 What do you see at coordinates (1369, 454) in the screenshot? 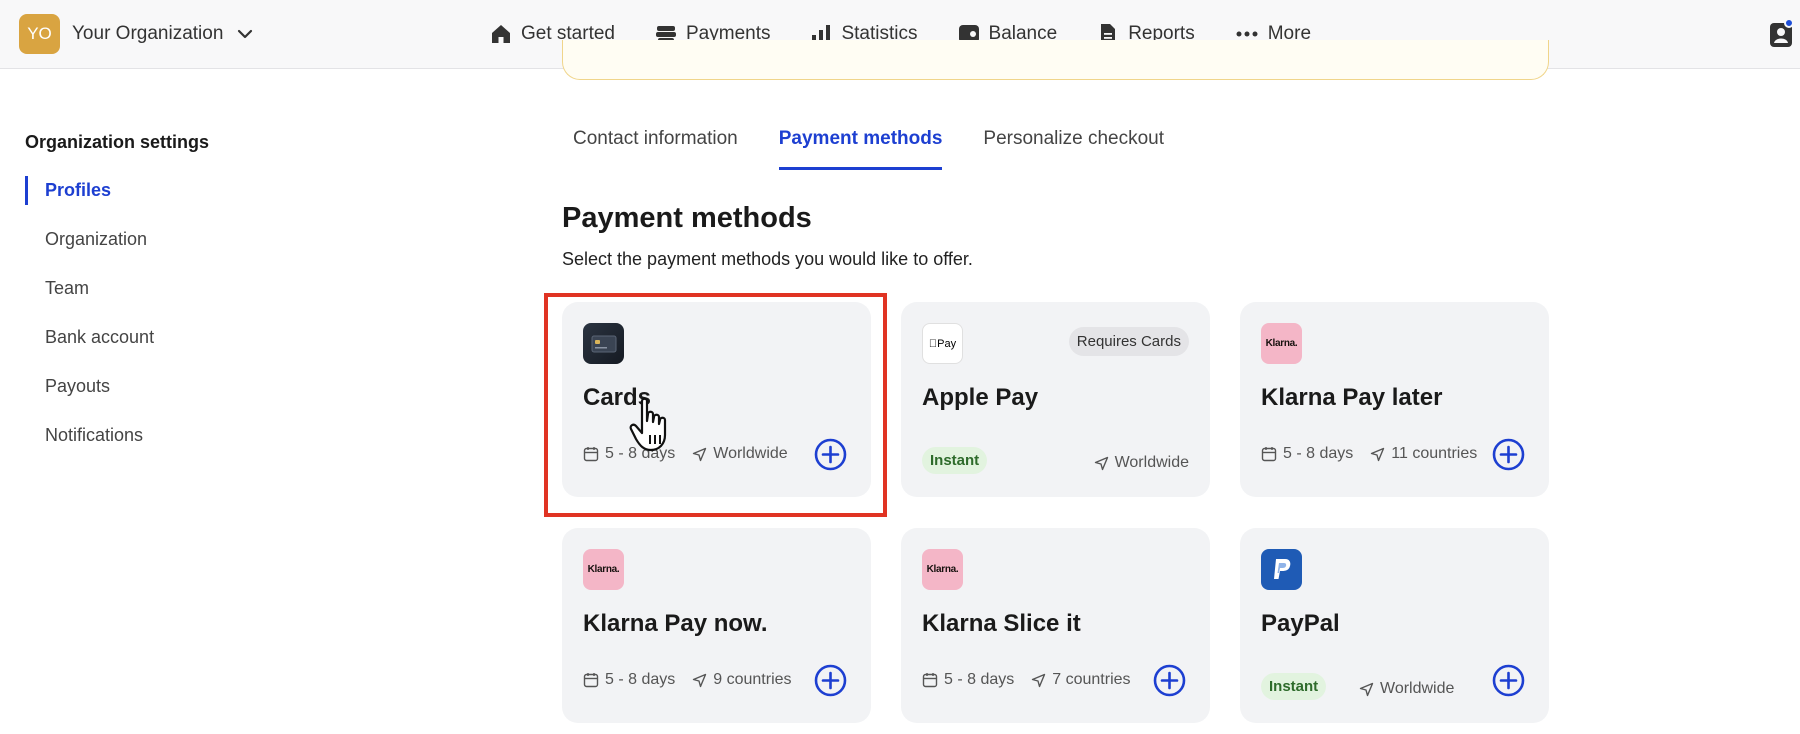
I see `payment-method-meta: 5 - 8 days 11 countries` at bounding box center [1369, 454].